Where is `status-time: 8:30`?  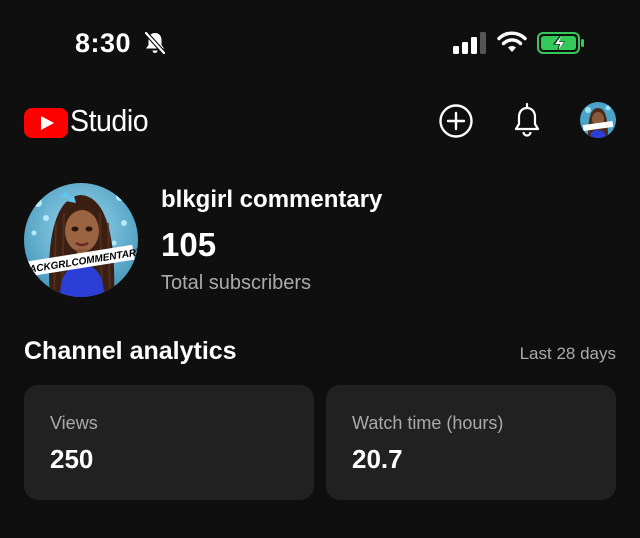 status-time: 8:30 is located at coordinates (103, 43).